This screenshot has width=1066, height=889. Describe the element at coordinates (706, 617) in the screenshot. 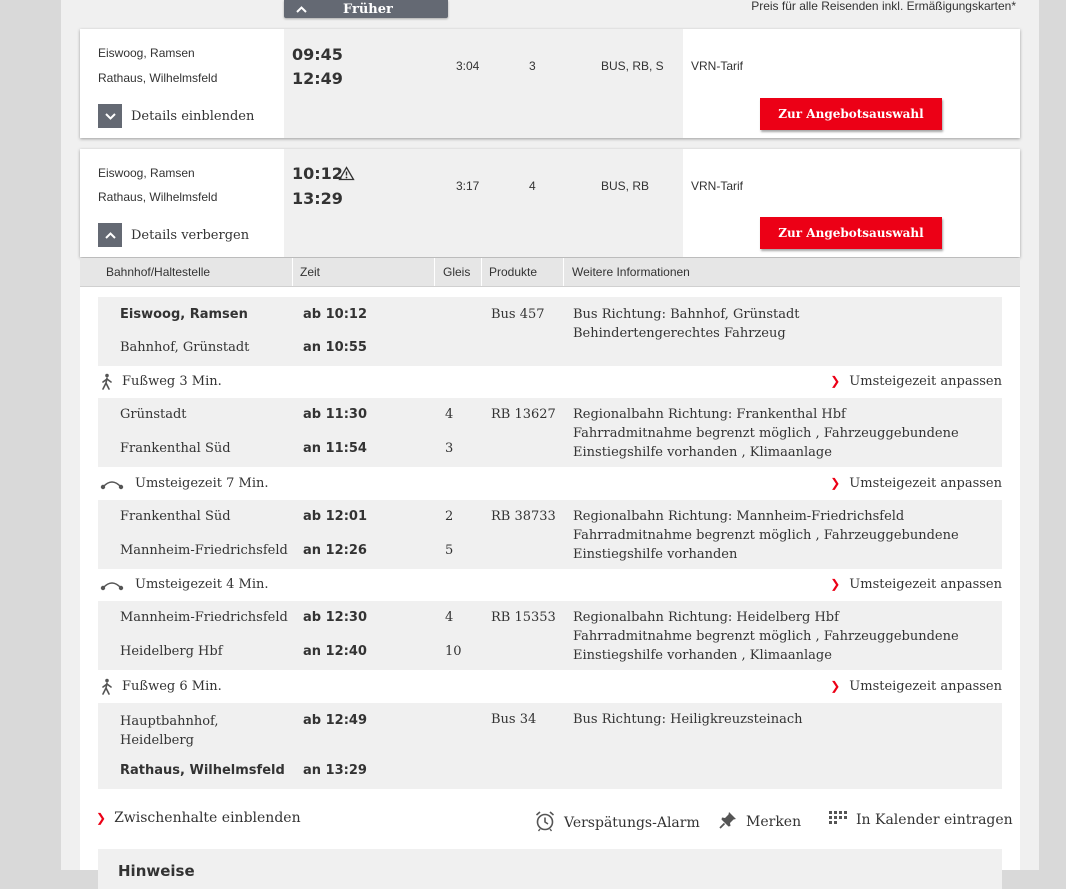

I see `info-line: Regionalbahn Richtung: Heidelberg Hbf` at that location.